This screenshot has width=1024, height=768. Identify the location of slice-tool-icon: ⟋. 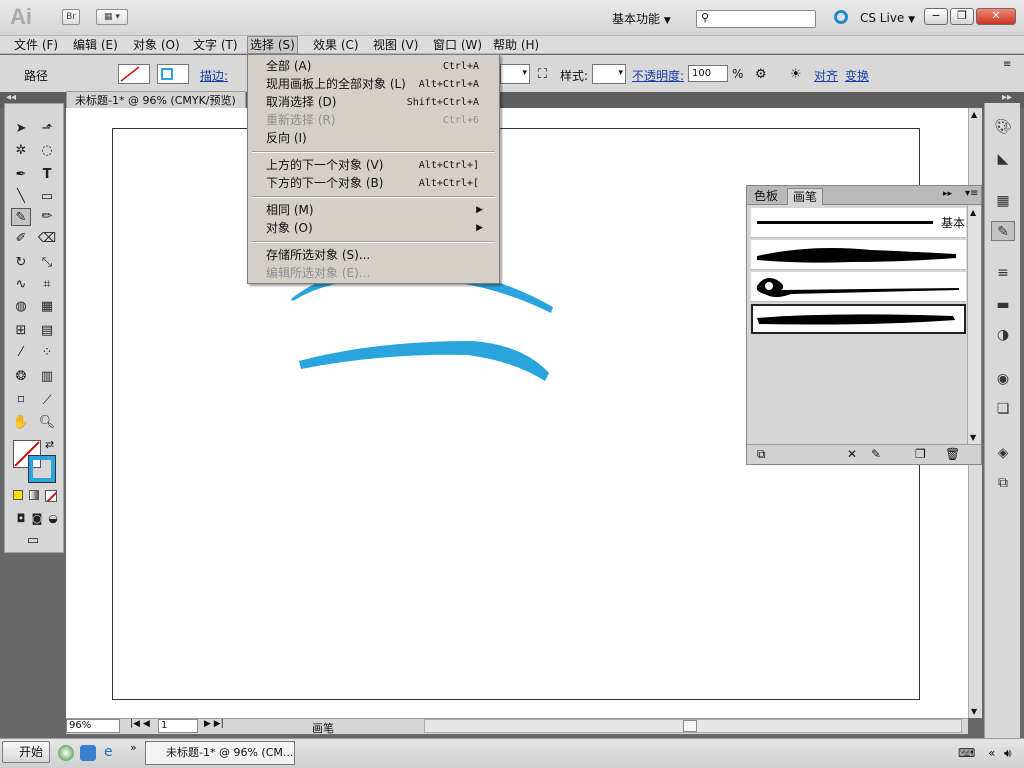
(47, 401).